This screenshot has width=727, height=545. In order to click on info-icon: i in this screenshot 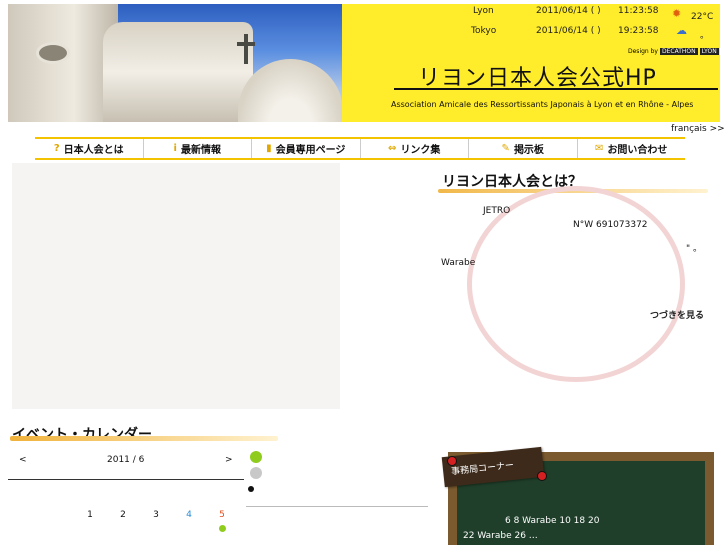, I will do `click(175, 148)`.